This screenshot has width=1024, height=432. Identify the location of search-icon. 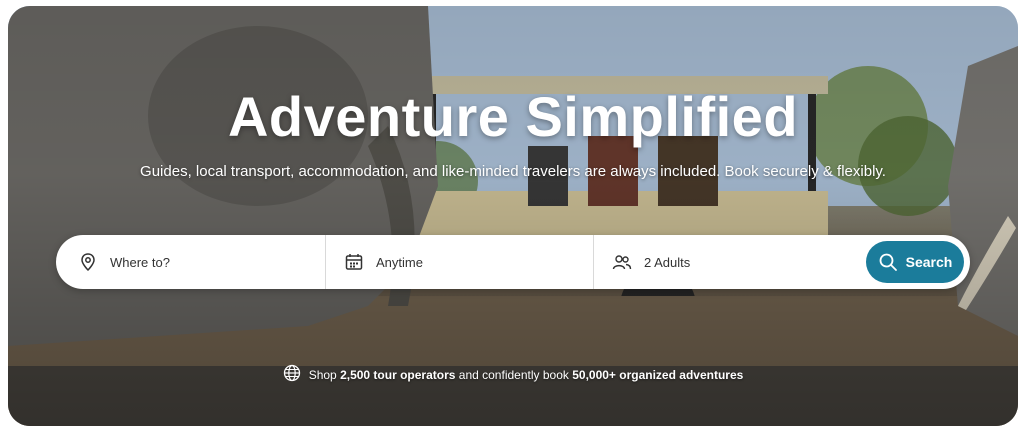
(888, 262).